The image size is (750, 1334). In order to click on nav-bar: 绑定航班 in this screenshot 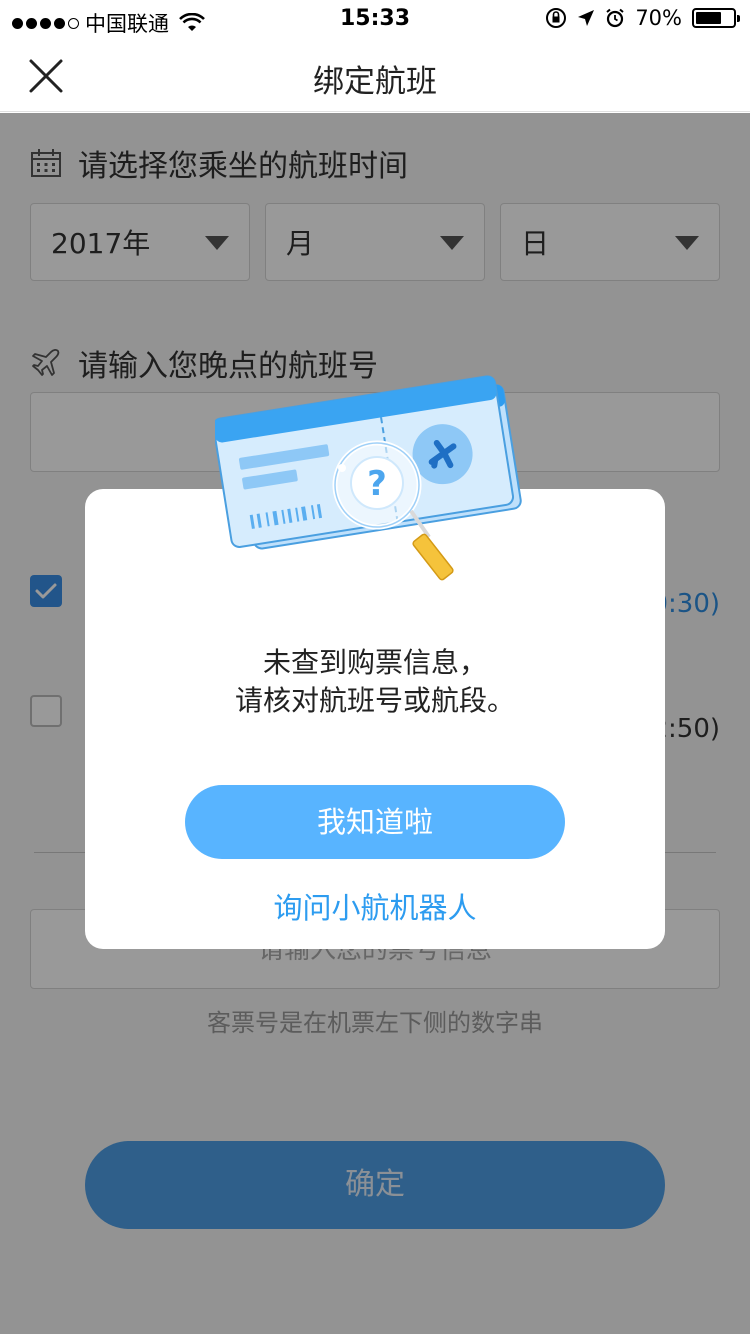, I will do `click(375, 76)`.